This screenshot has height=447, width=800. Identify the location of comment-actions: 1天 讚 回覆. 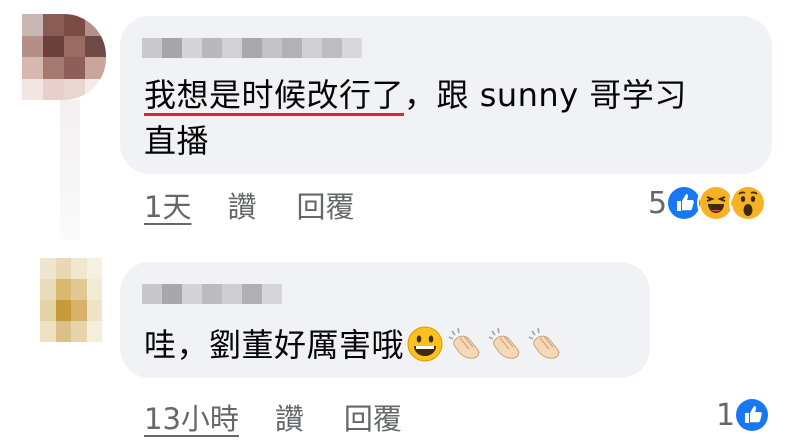
(249, 205).